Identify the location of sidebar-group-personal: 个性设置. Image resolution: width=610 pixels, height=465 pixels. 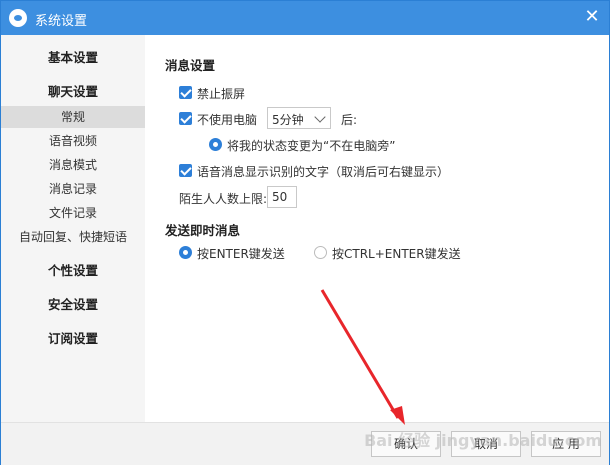
(73, 269).